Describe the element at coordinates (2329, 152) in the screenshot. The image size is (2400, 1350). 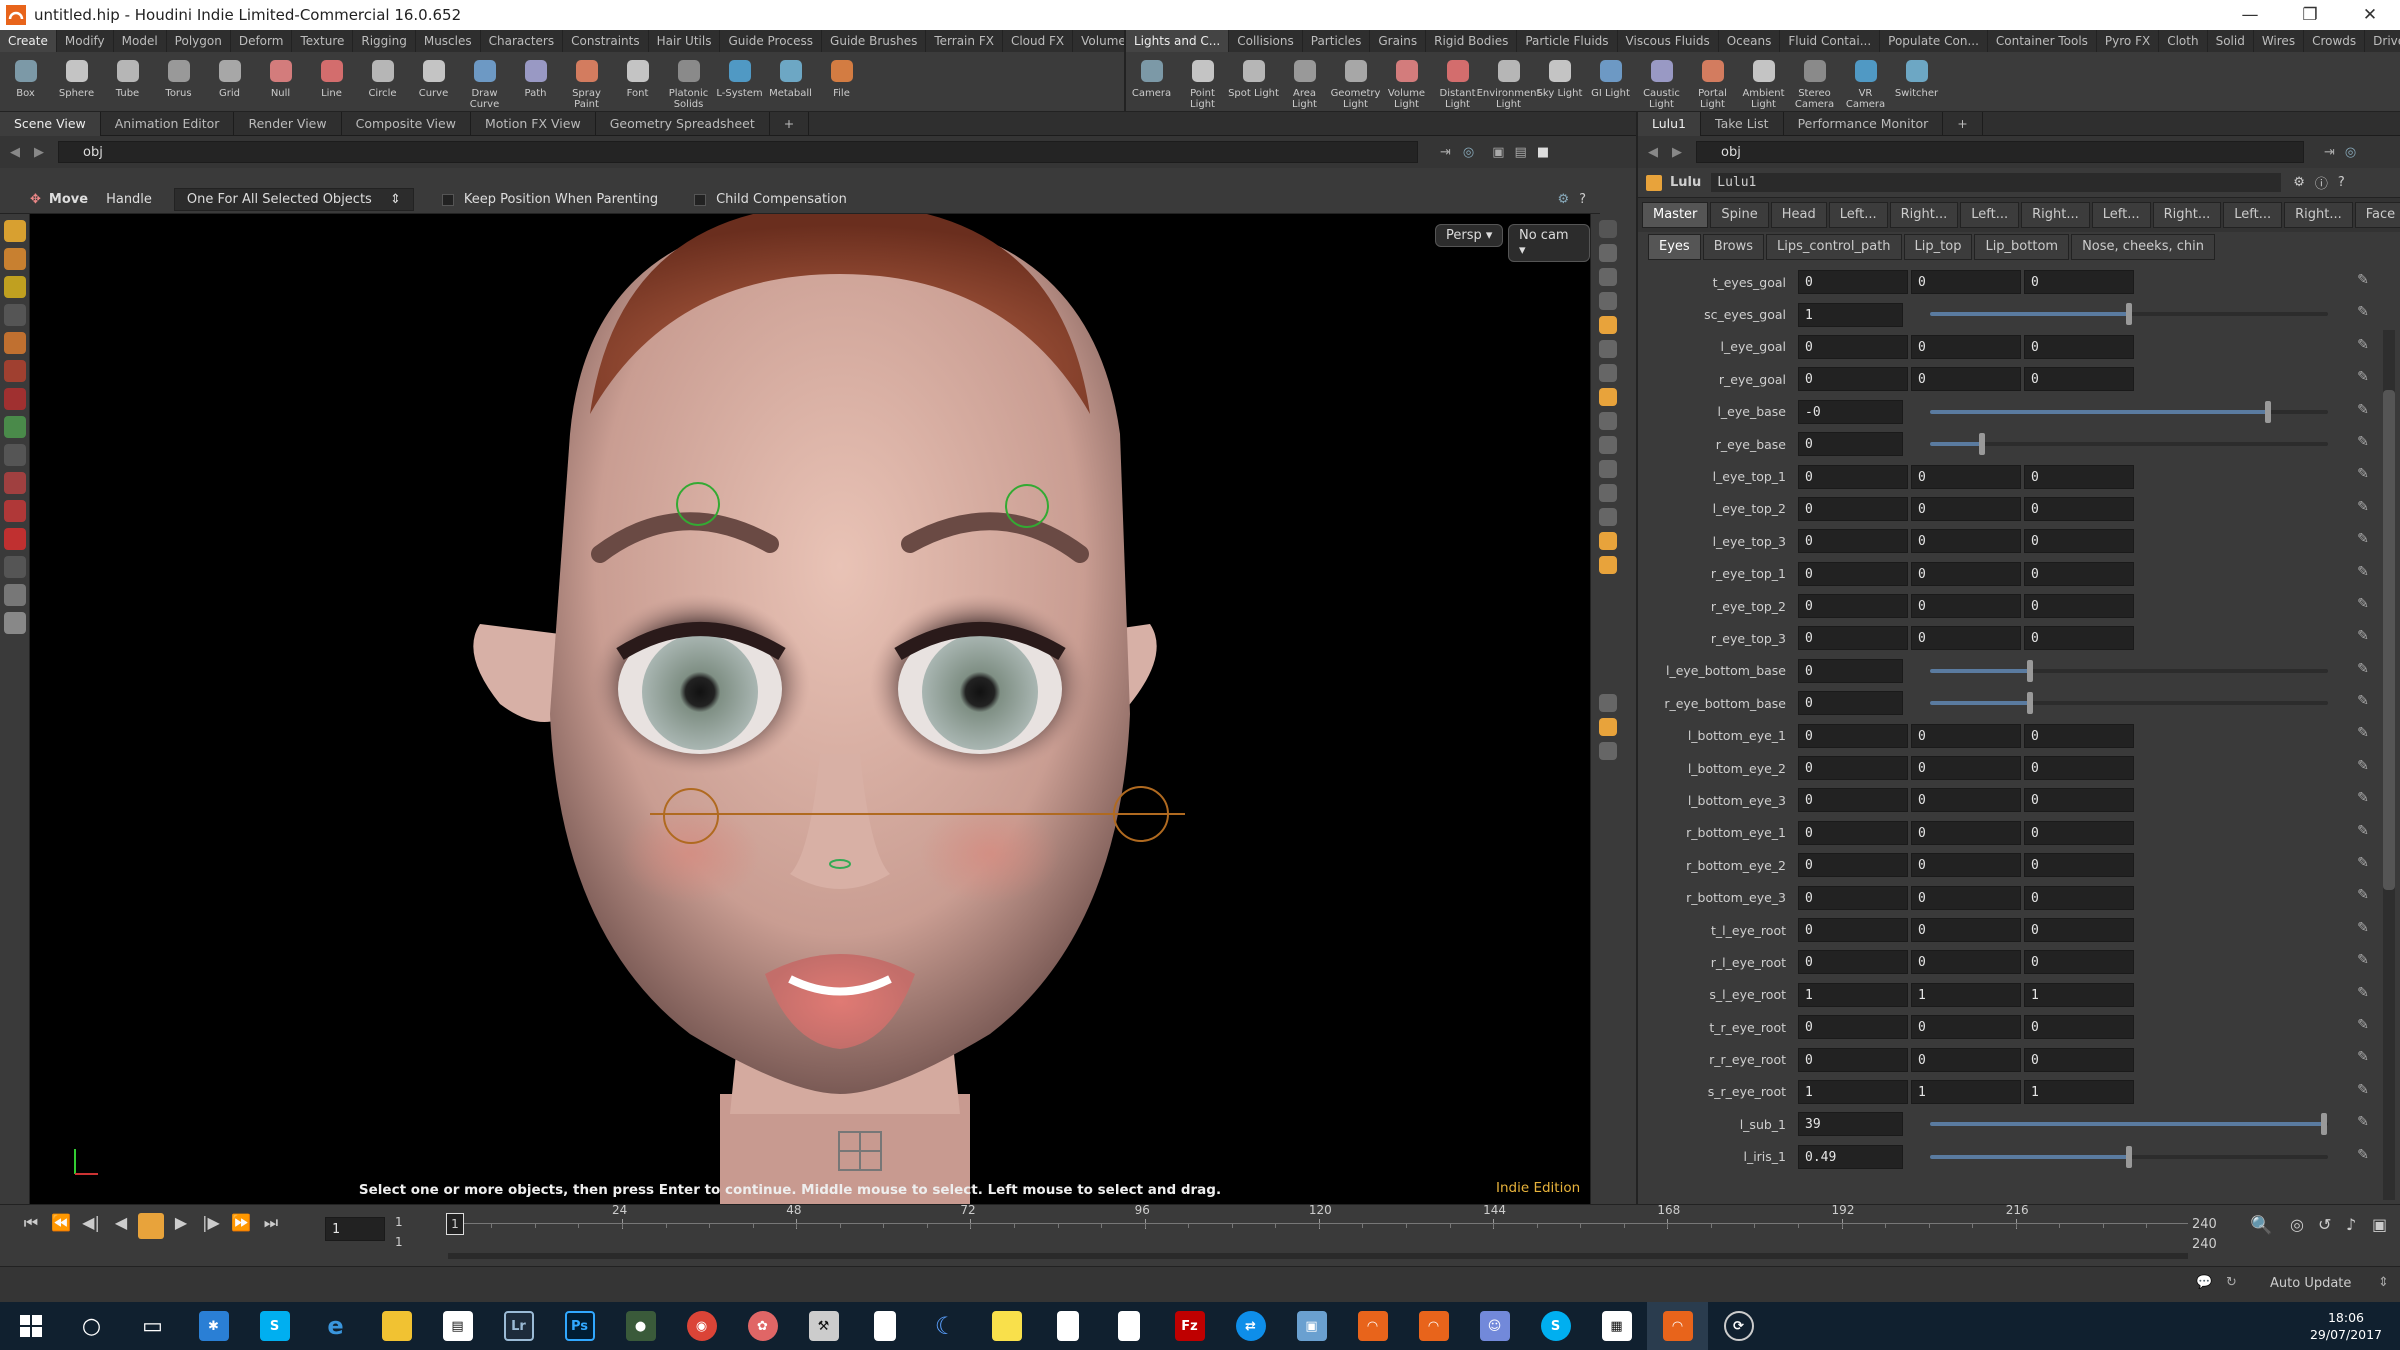
I see `param-pin-icon: ⇥` at that location.